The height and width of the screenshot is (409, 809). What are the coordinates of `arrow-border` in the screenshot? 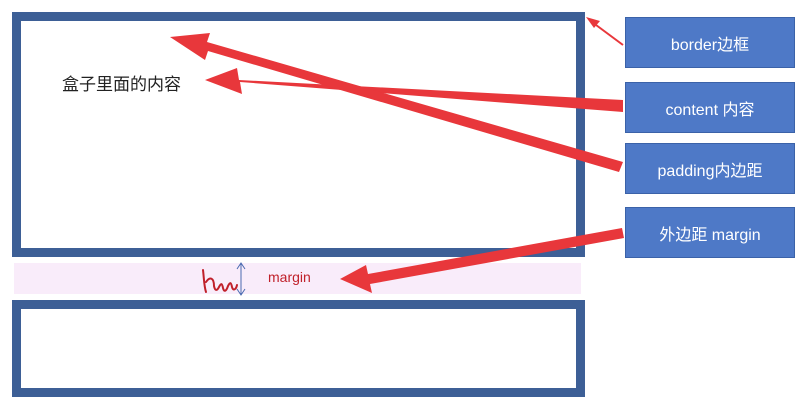 It's located at (605, 31).